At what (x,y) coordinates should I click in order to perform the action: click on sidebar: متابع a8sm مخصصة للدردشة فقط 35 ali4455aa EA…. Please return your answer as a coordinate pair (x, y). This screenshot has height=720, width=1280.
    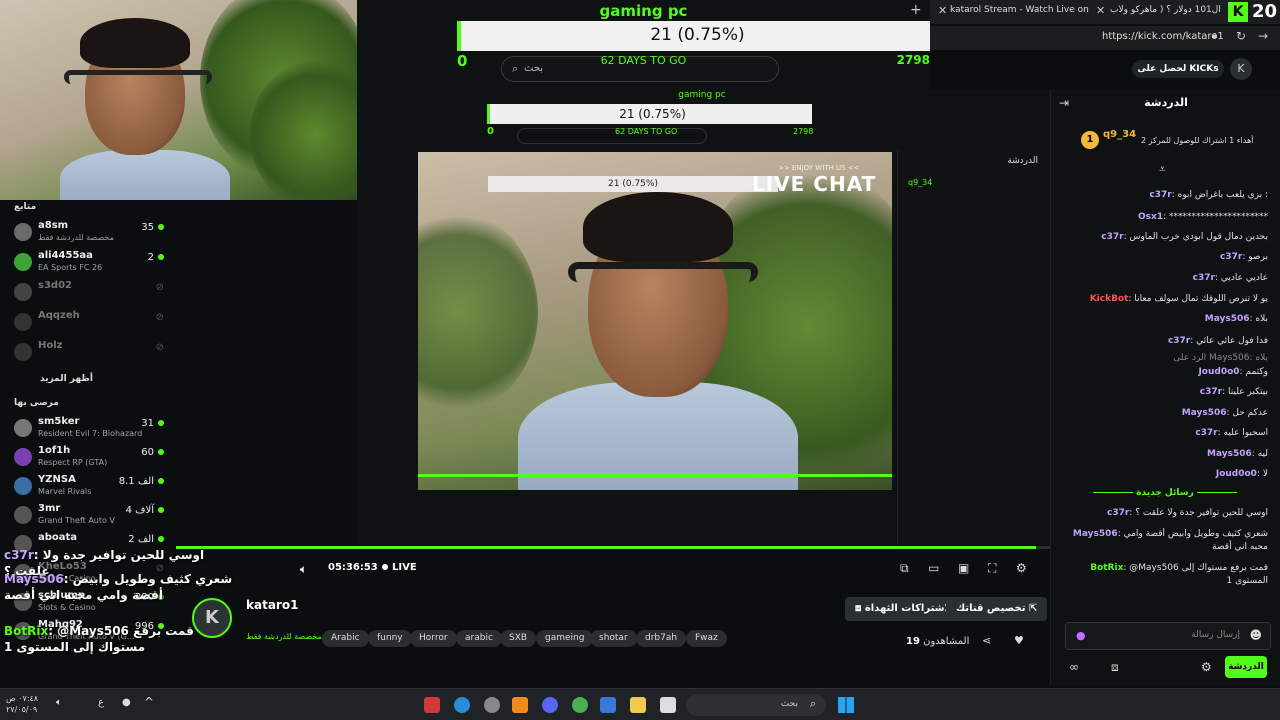
    Looking at the image, I should click on (86, 420).